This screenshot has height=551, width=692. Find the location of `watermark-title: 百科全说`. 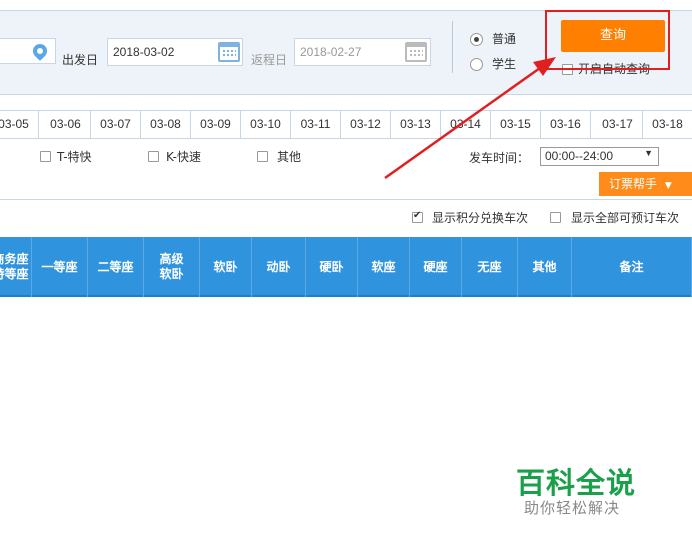

watermark-title: 百科全说 is located at coordinates (576, 483).